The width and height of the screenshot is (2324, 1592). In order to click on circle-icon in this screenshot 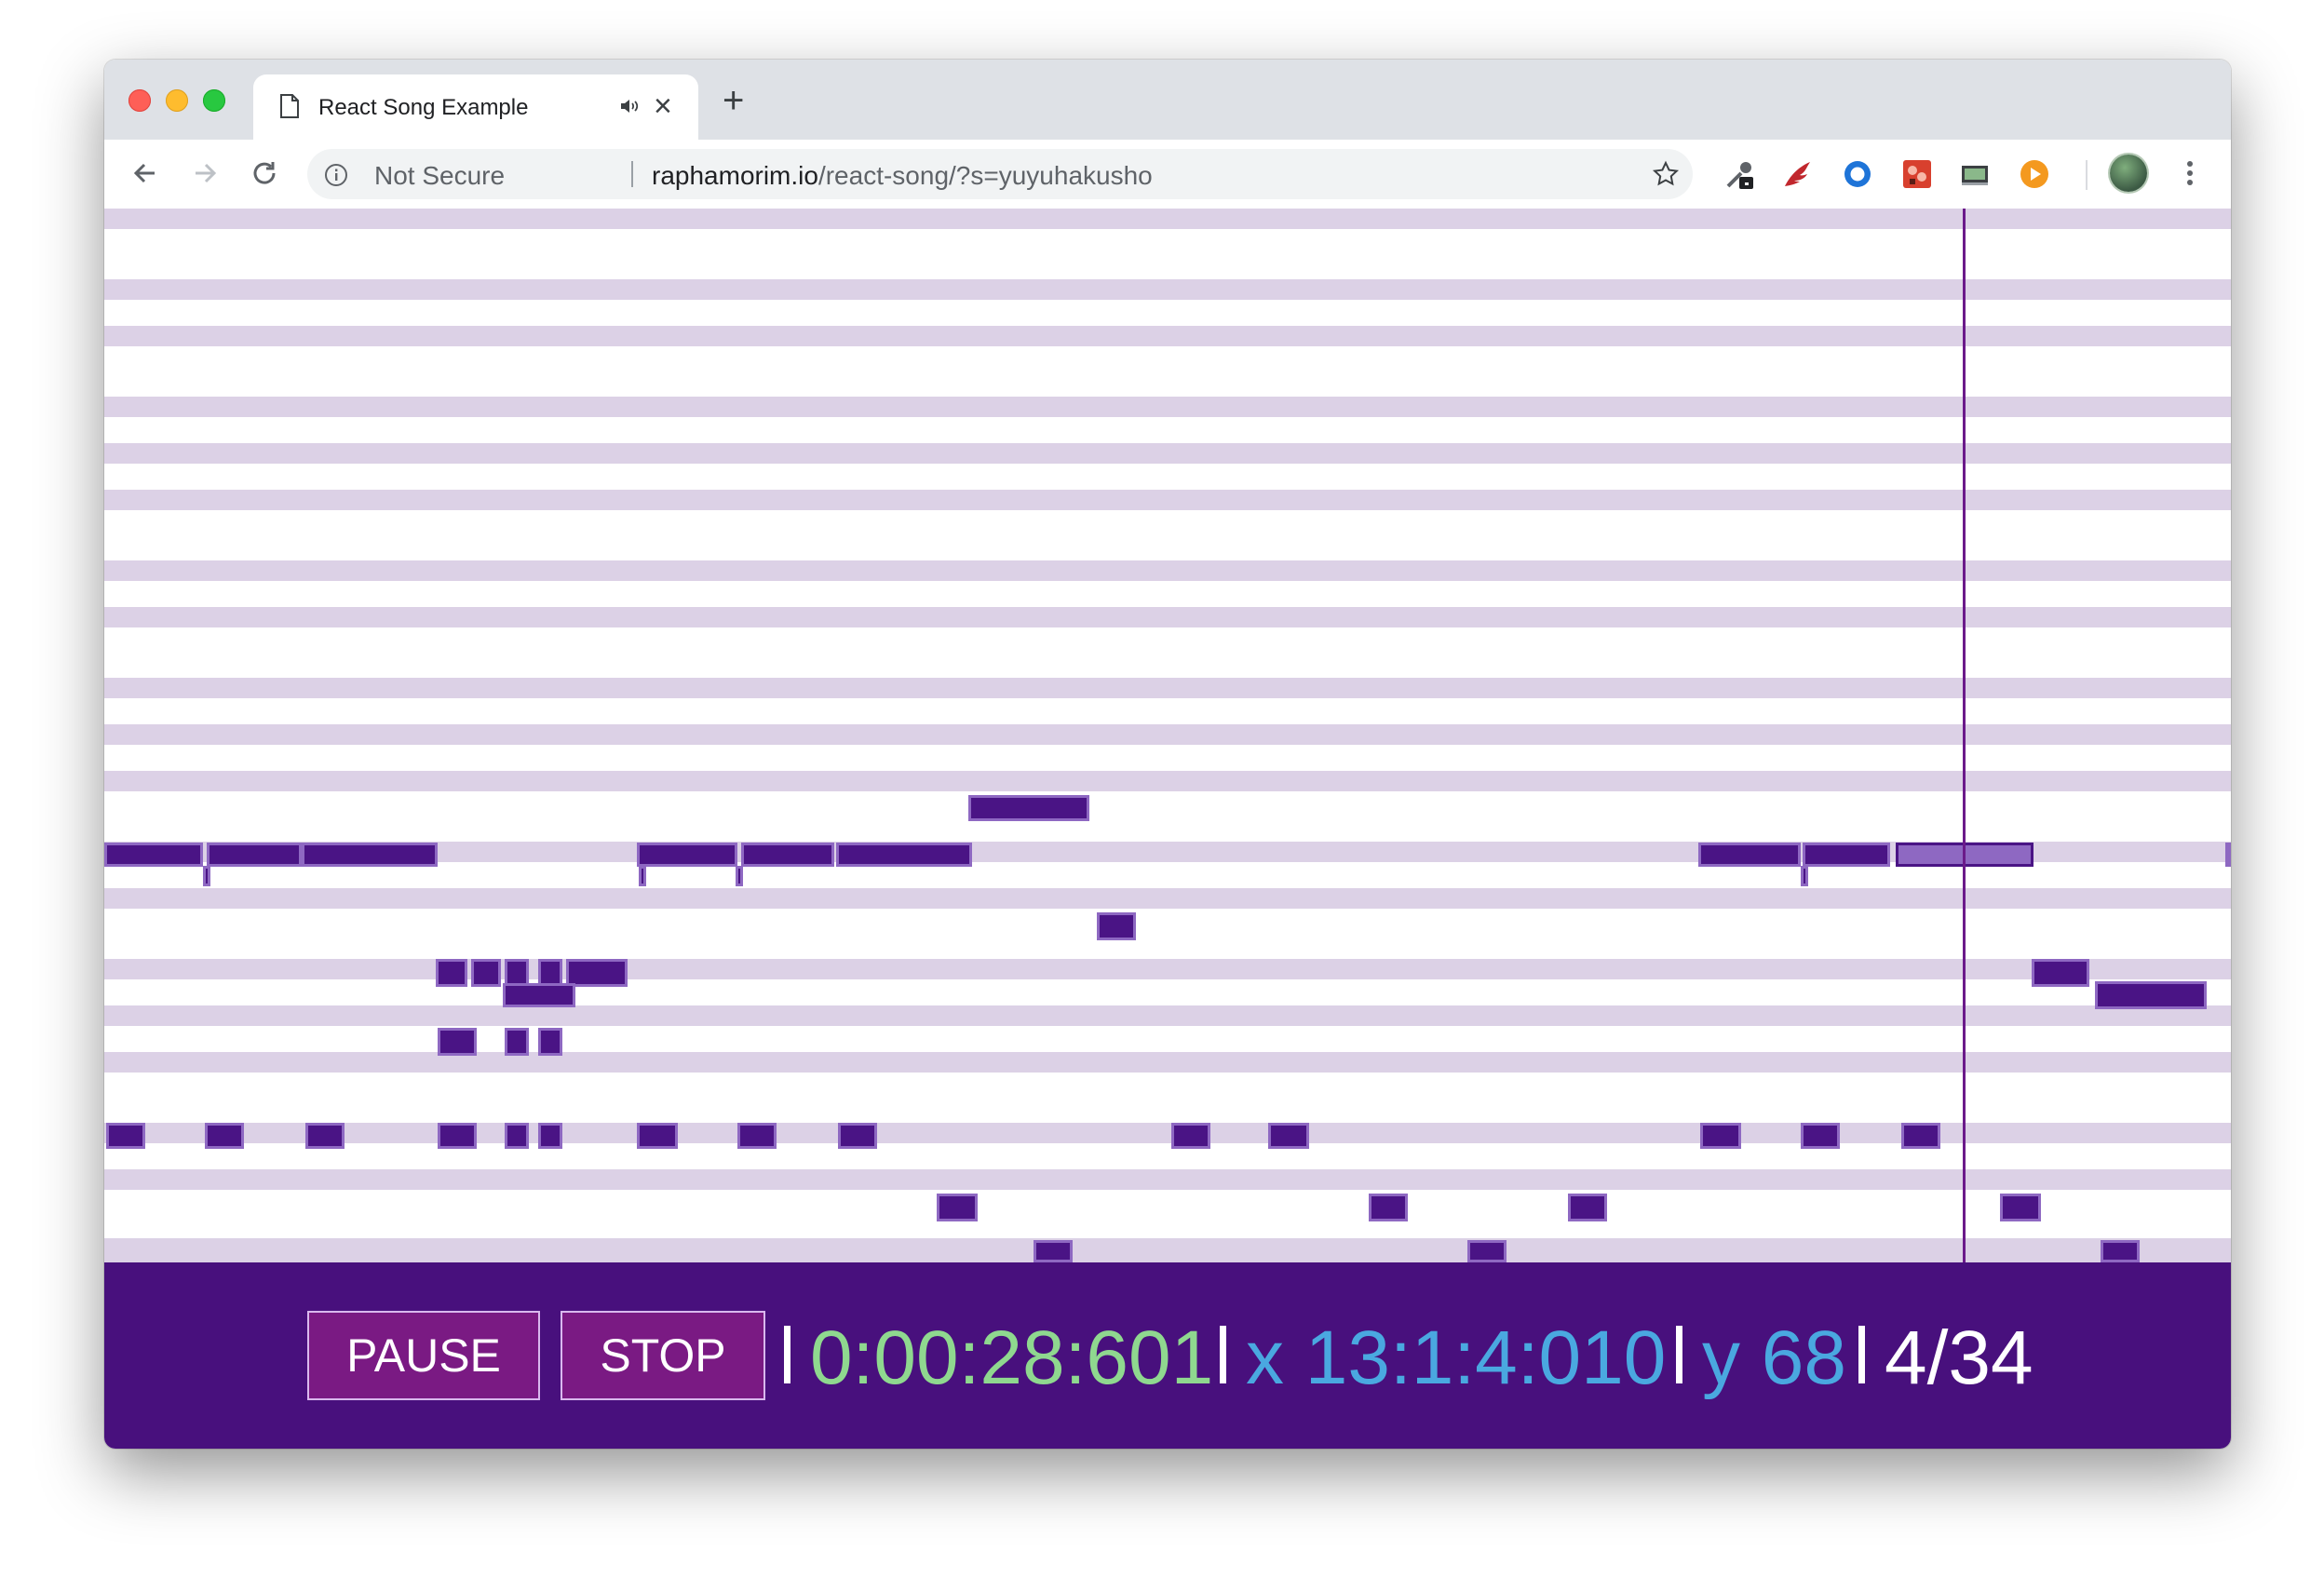, I will do `click(1858, 174)`.